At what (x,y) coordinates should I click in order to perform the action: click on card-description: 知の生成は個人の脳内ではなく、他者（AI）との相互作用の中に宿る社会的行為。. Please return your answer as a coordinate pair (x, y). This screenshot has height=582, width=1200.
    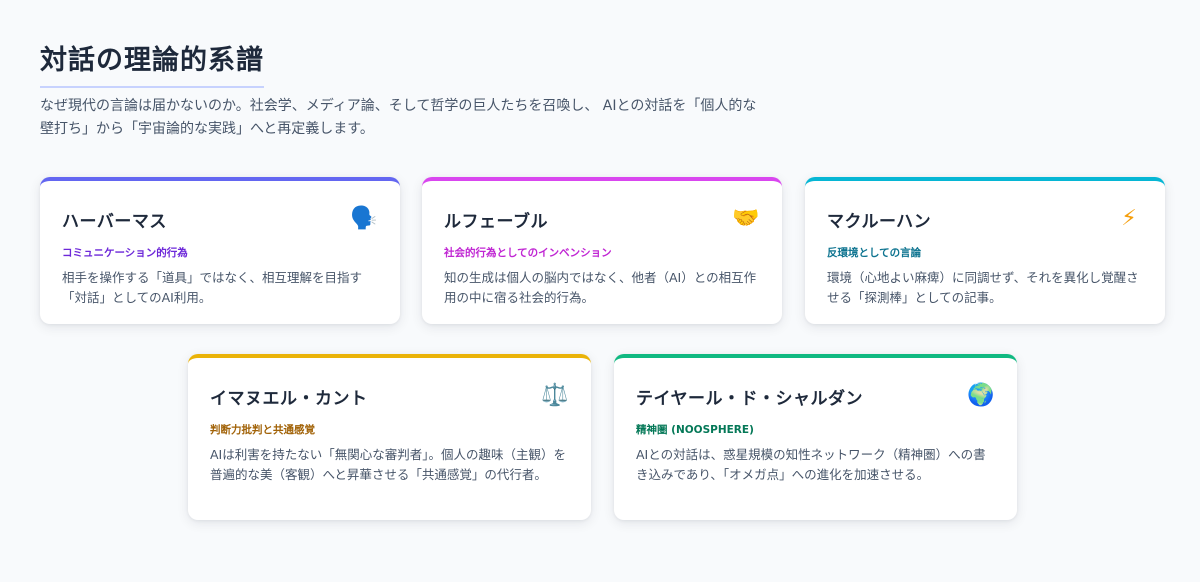
    Looking at the image, I should click on (600, 287).